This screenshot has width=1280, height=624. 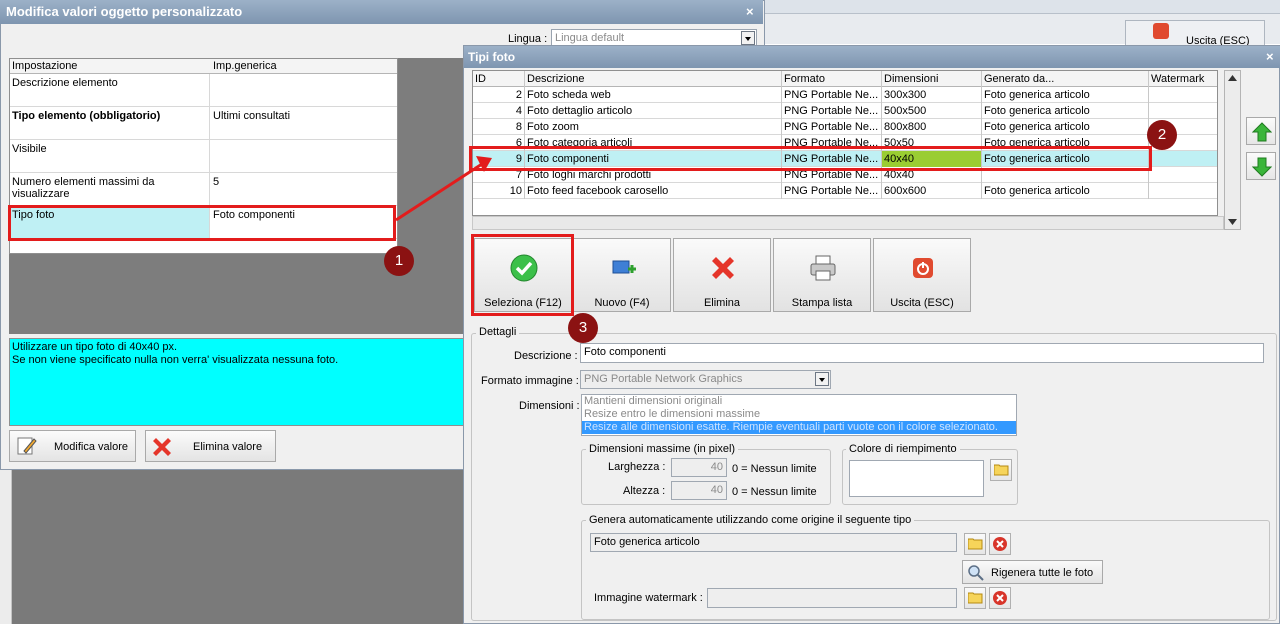 I want to click on delete-button: Elimina, so click(x=722, y=275).